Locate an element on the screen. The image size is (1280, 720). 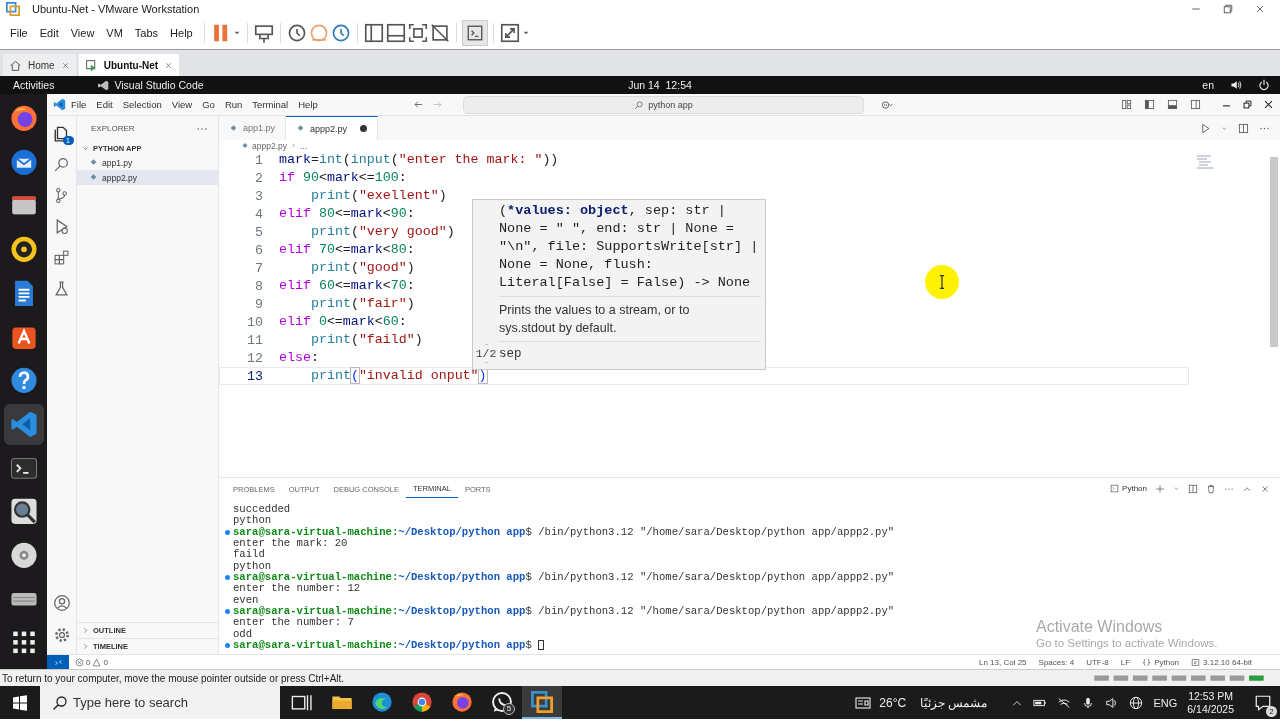
start-icon is located at coordinates (20, 702).